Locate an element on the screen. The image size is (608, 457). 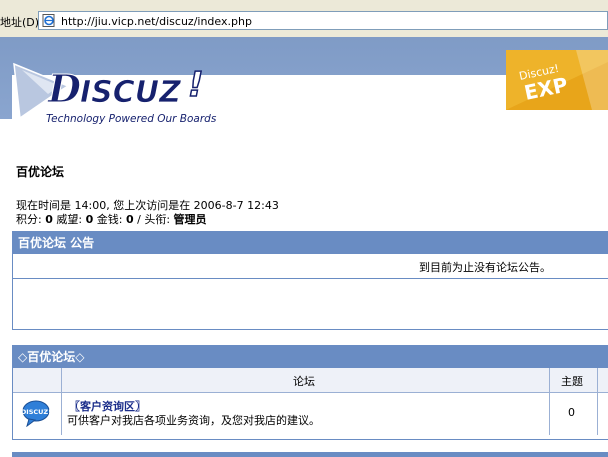
address-input: http://jiu.vicp.net/discuz/index.php is located at coordinates (323, 20).